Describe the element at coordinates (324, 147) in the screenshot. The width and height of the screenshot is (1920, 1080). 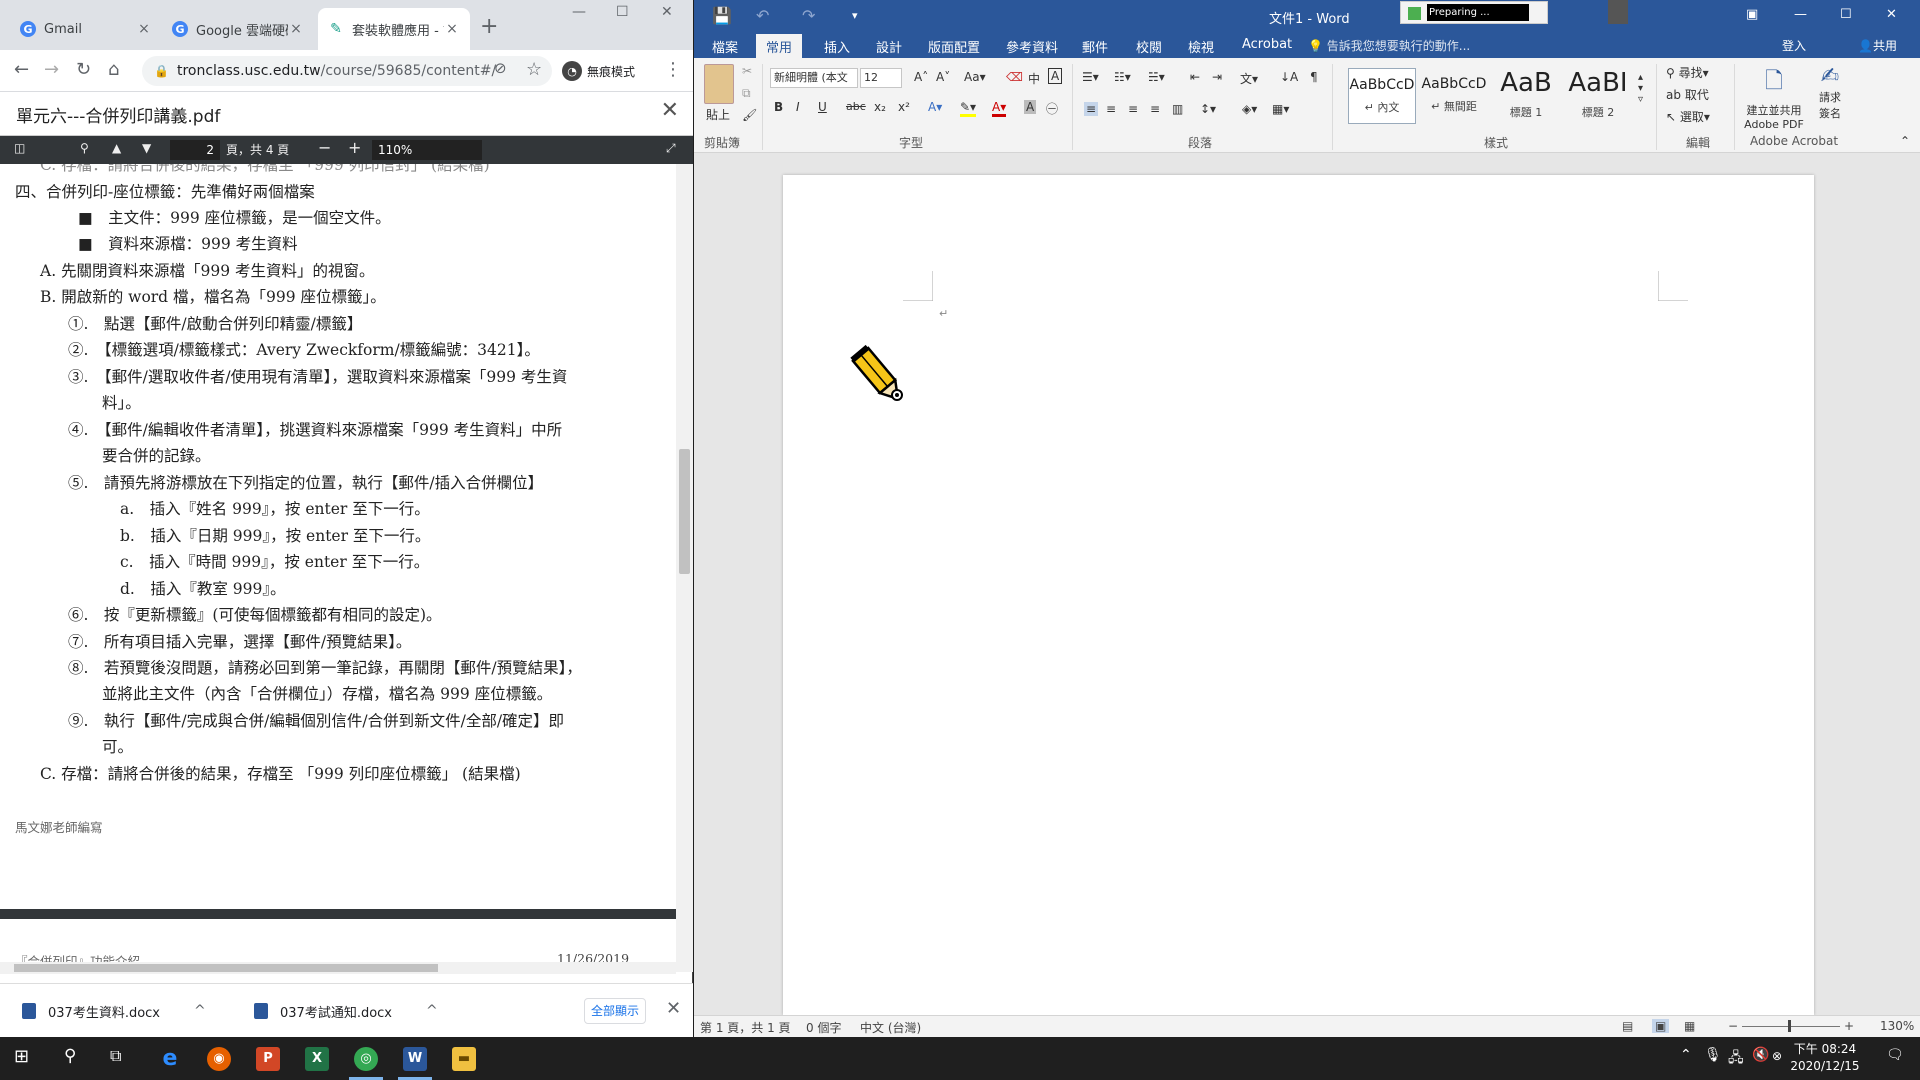
I see `zoom-out-button: −` at that location.